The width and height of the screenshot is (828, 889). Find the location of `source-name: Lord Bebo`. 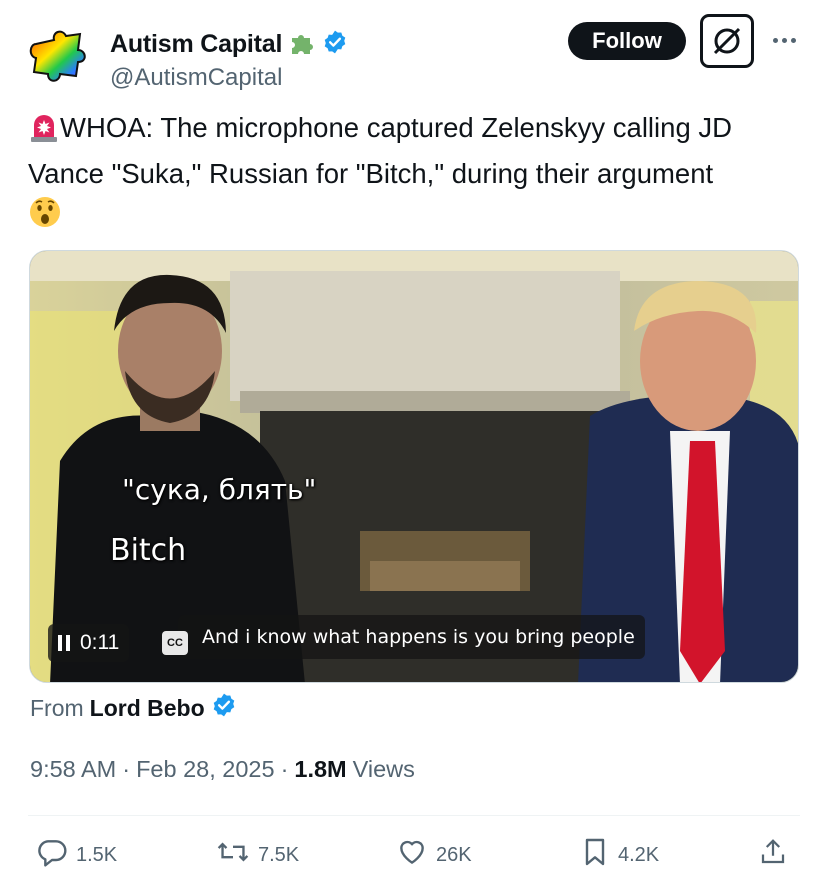

source-name: Lord Bebo is located at coordinates (147, 708).